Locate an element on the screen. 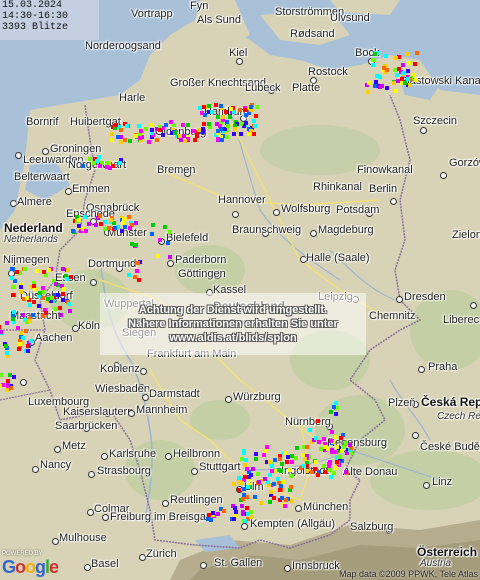 The image size is (480, 580). city-label-lubeck: Lübeck is located at coordinates (263, 88).